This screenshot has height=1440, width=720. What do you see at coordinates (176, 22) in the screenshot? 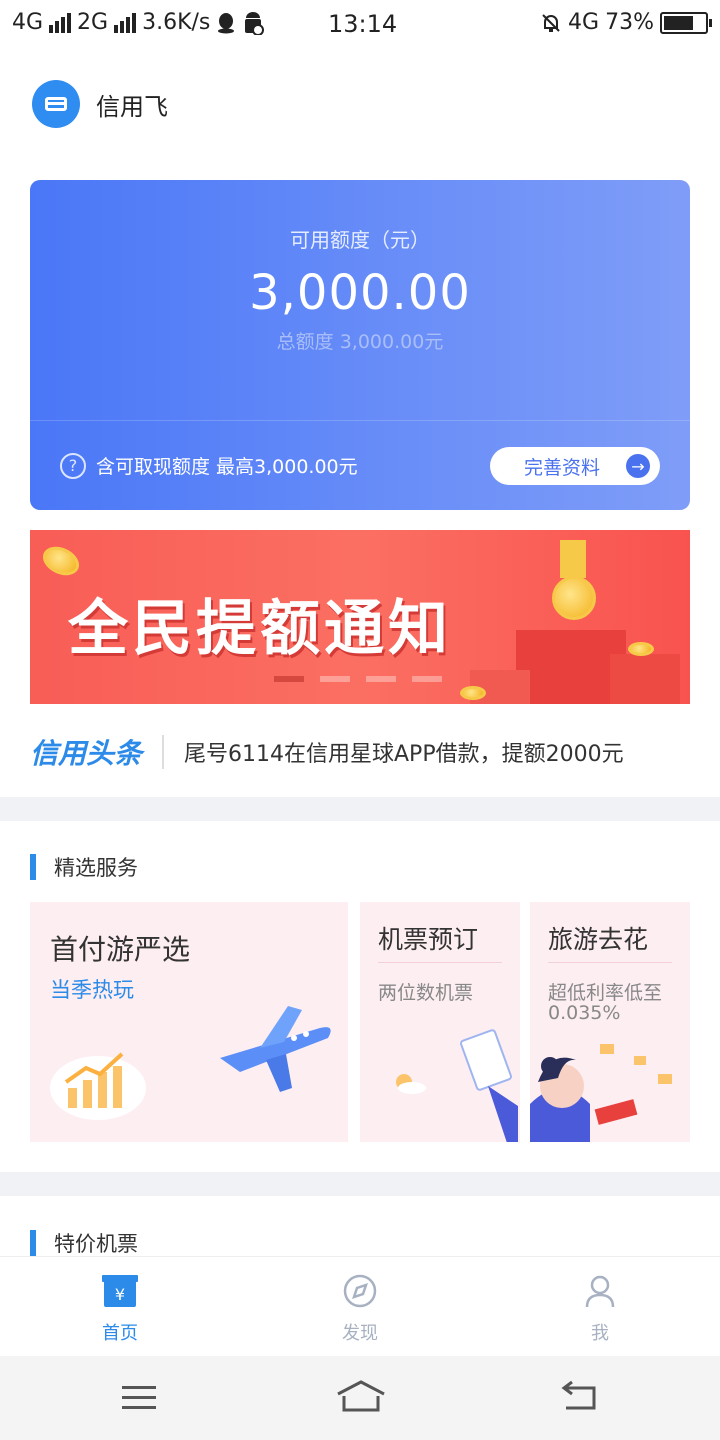
I see `network-speed: 3.6K/s` at bounding box center [176, 22].